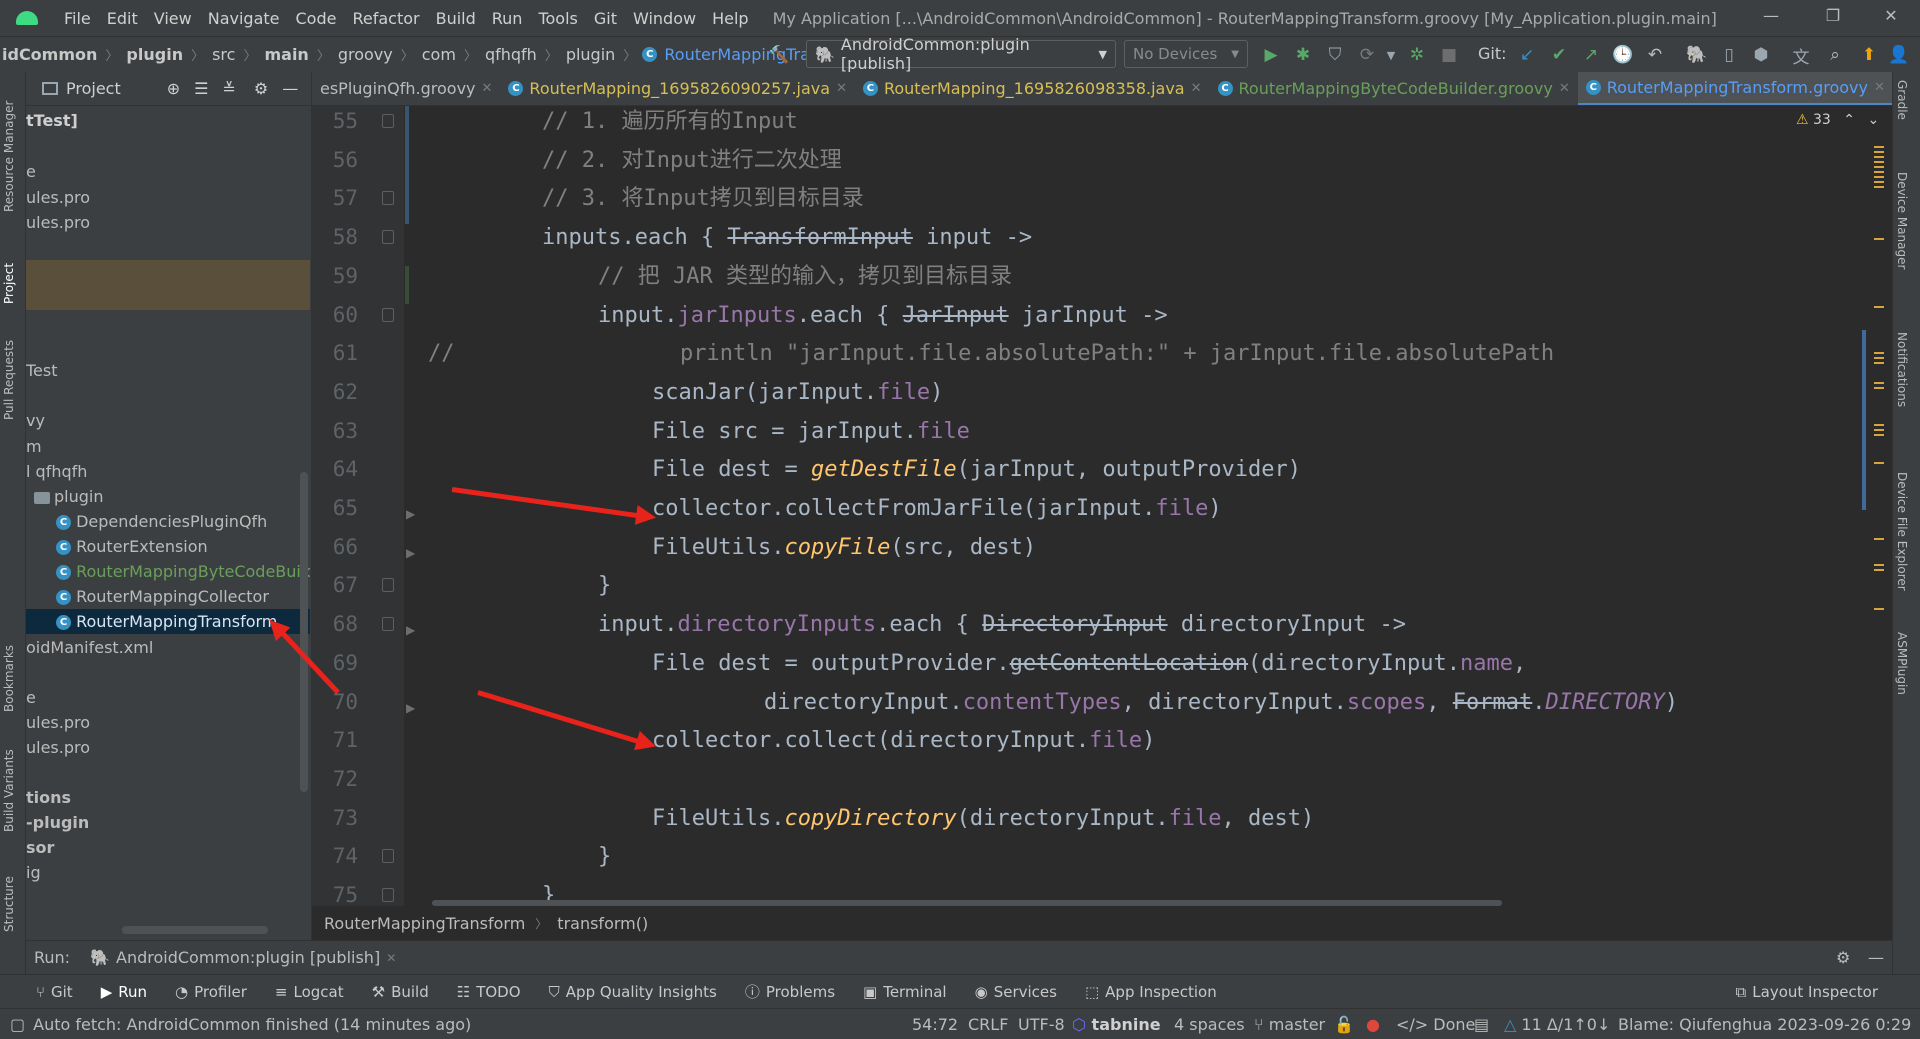 This screenshot has height=1039, width=1920. Describe the element at coordinates (9, 283) in the screenshot. I see `tool-project: Project` at that location.